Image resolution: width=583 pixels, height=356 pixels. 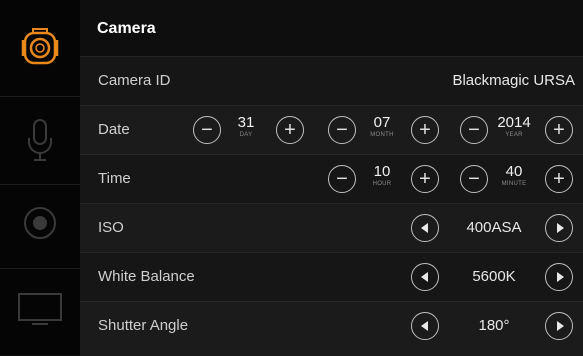 I want to click on day-field: 31 DAY, so click(x=246, y=126).